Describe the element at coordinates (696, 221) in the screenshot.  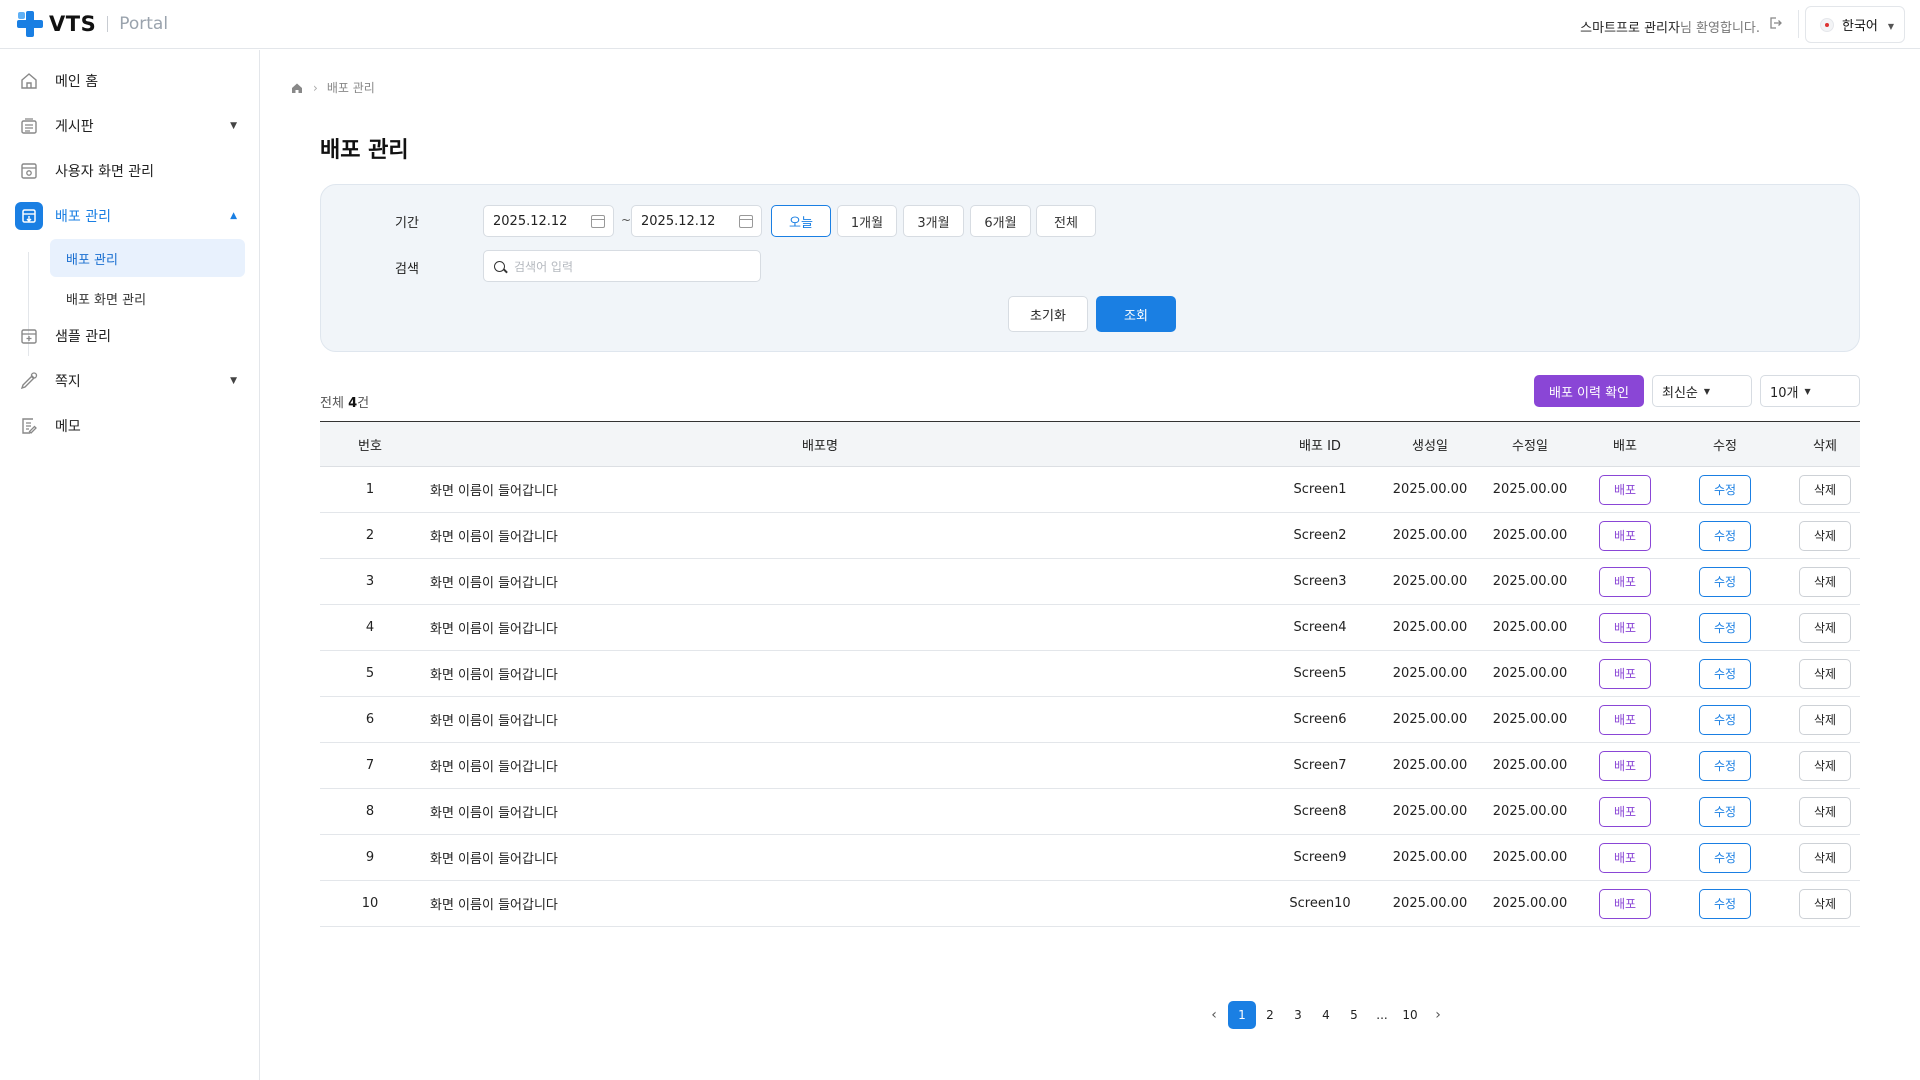
I see `date-to-input: 2025.12.12` at that location.